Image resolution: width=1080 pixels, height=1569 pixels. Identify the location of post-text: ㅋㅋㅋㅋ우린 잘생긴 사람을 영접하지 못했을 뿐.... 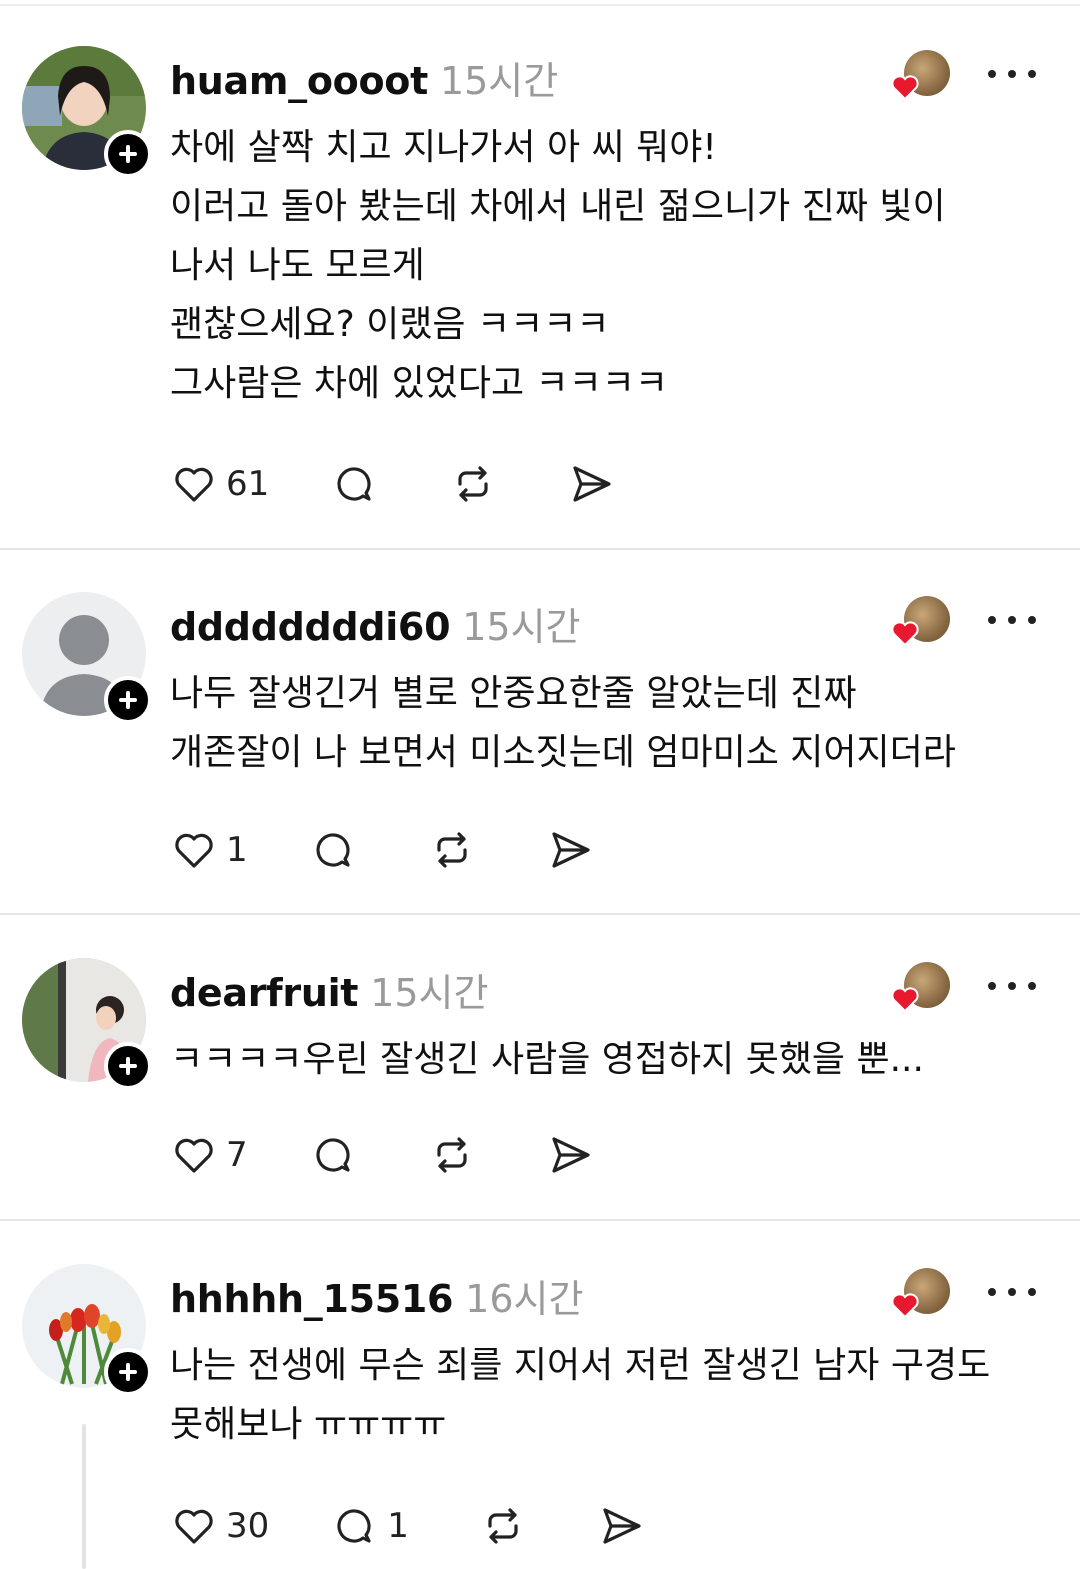
(547, 1059).